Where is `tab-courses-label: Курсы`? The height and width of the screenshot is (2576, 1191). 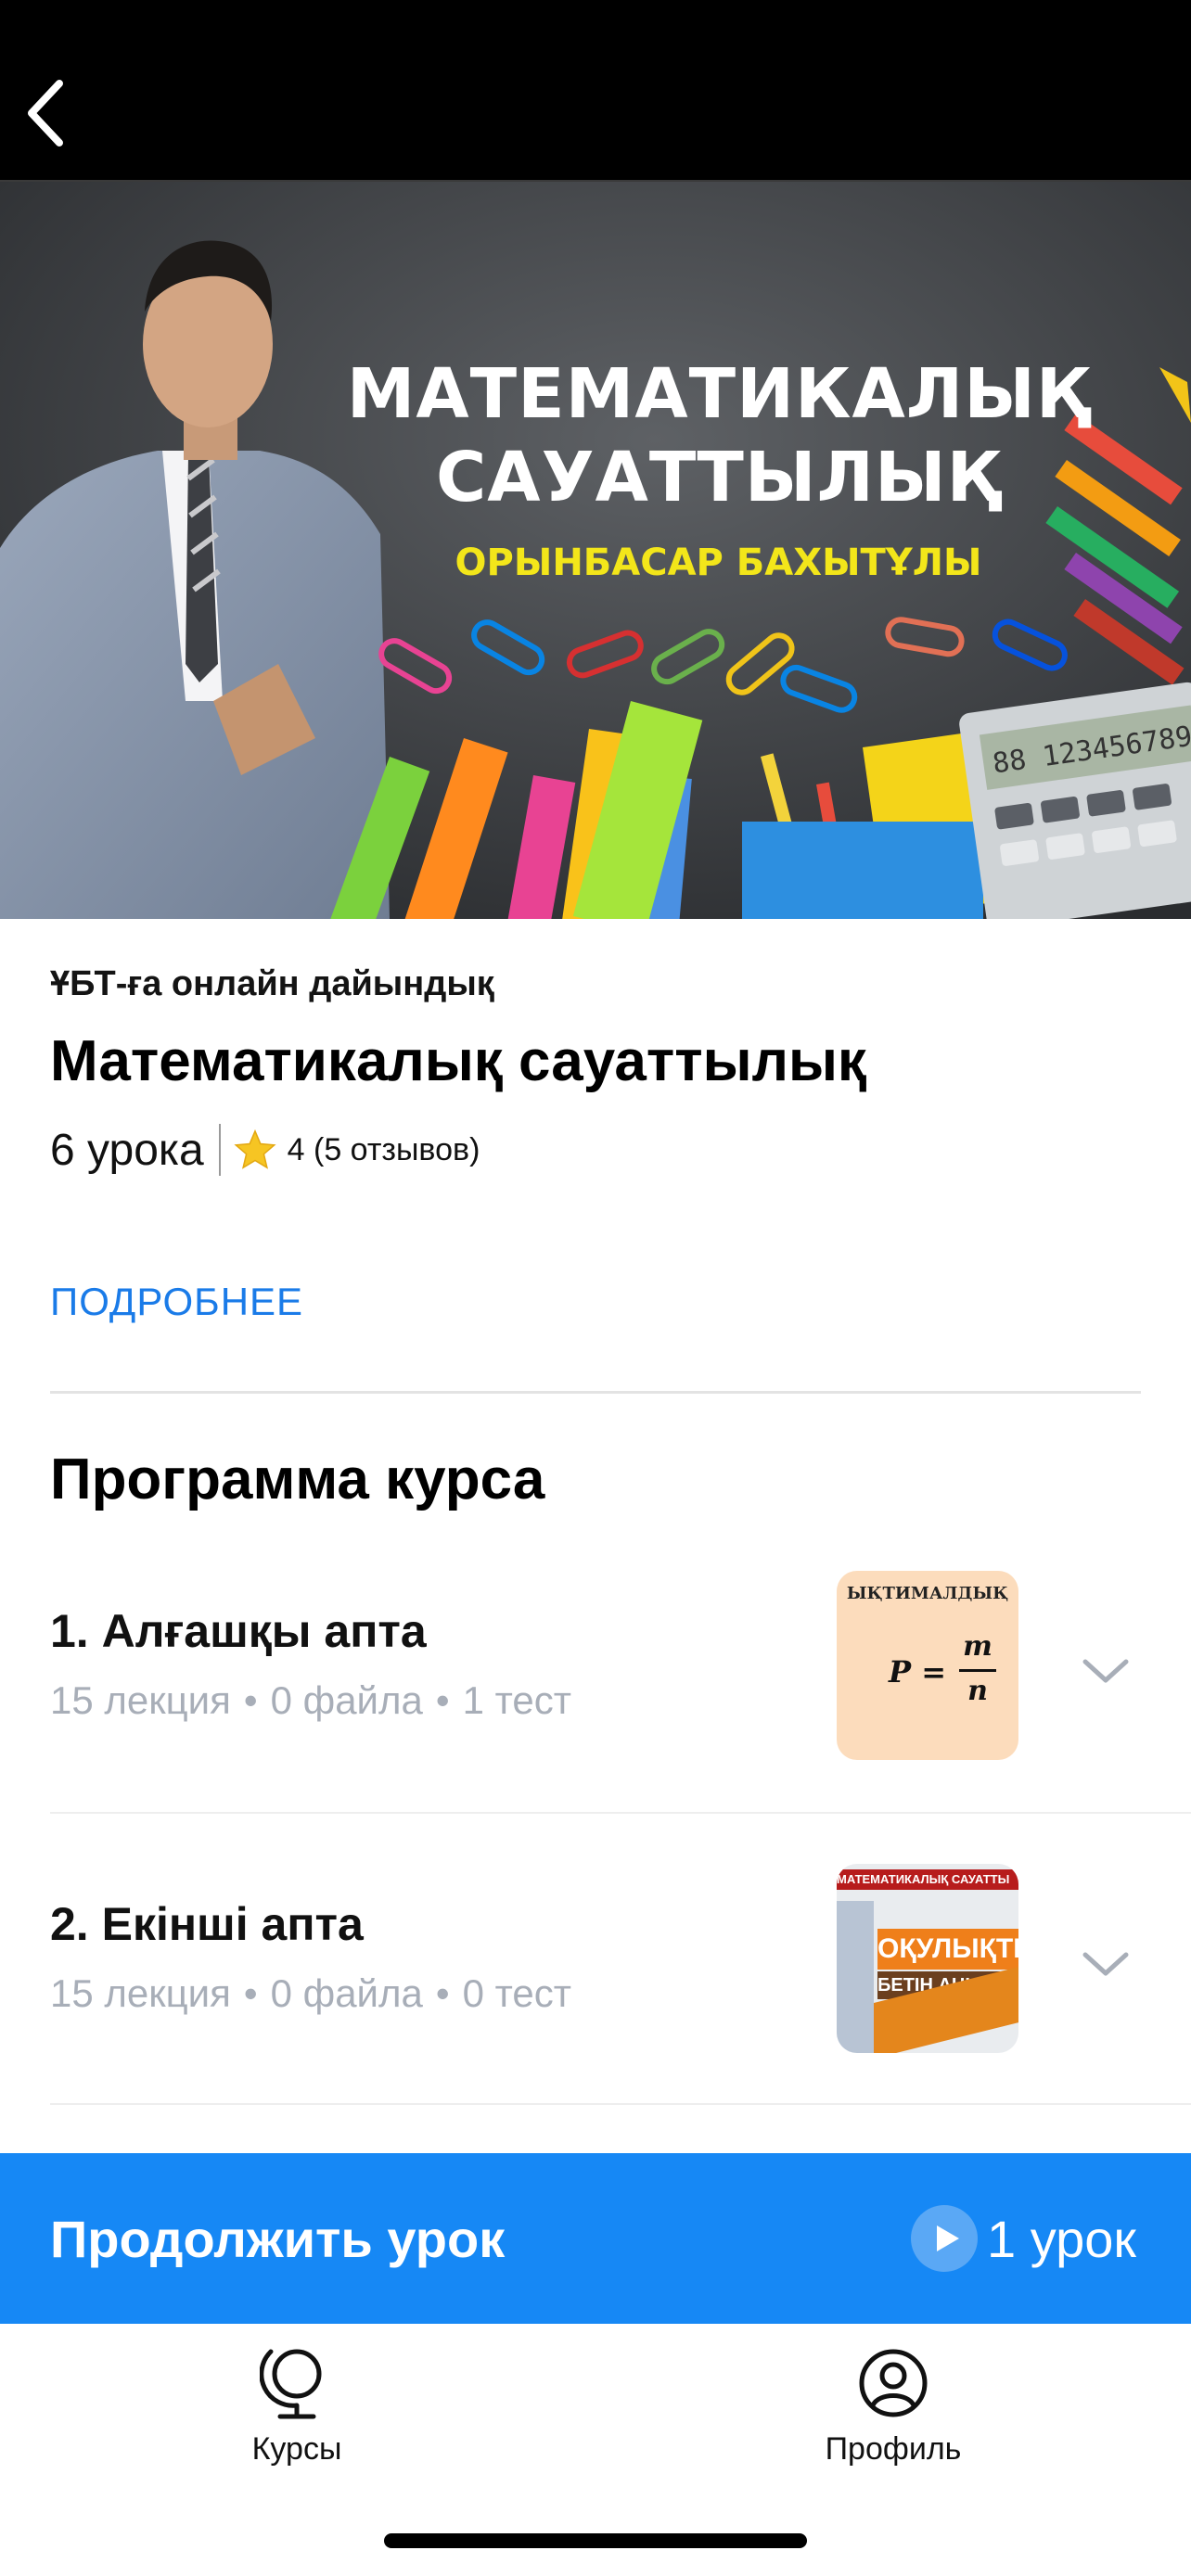 tab-courses-label: Курсы is located at coordinates (296, 2449).